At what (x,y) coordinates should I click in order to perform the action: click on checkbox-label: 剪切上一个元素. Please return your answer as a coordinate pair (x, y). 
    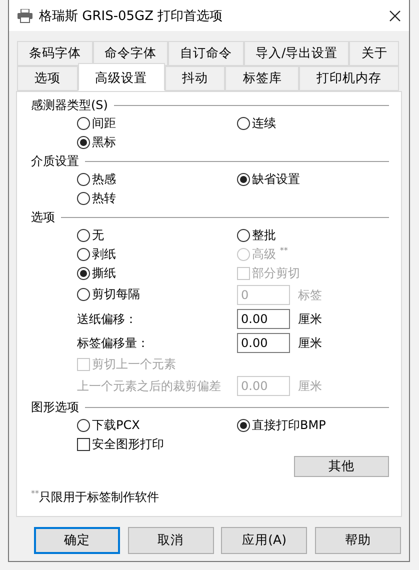
    Looking at the image, I should click on (134, 364).